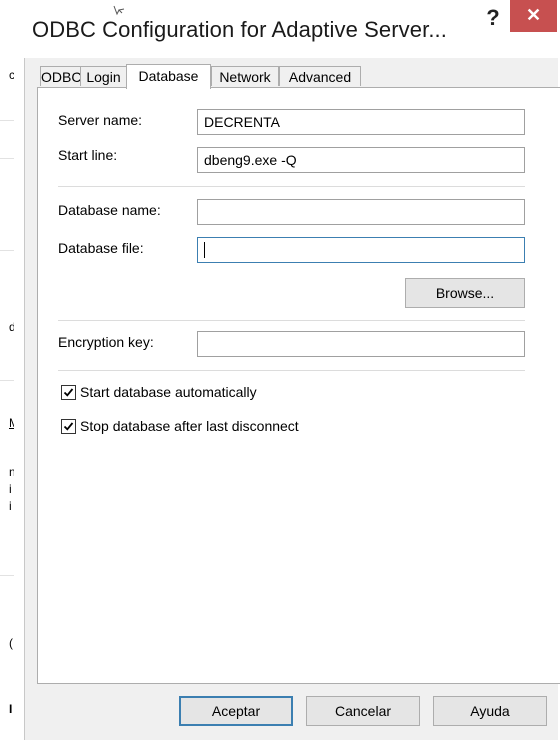 This screenshot has width=560, height=740. Describe the element at coordinates (106, 342) in the screenshot. I see `encryption-key-label: Encryption key:` at that location.